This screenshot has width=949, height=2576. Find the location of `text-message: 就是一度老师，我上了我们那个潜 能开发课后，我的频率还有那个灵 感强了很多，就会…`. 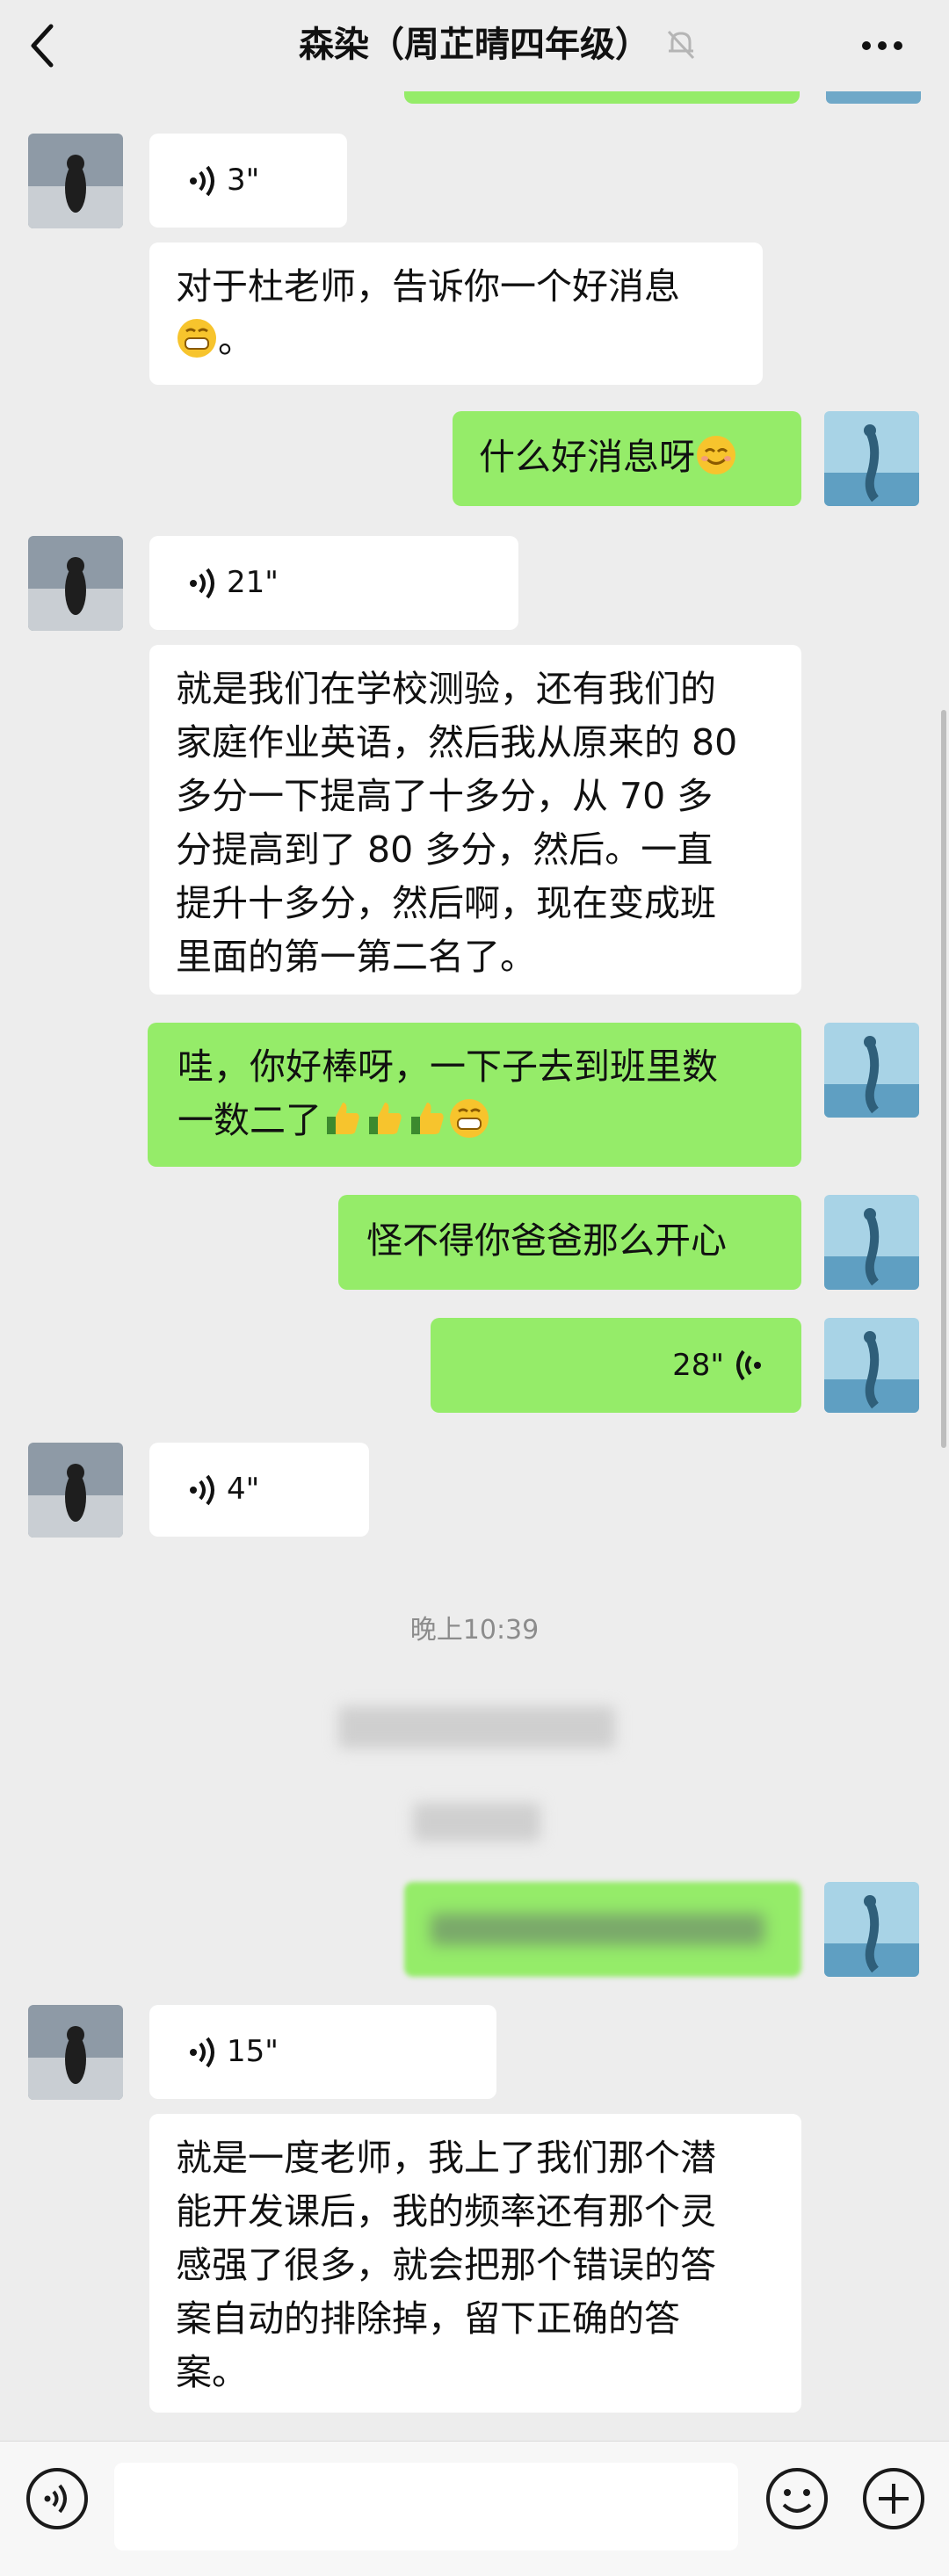

text-message: 就是一度老师，我上了我们那个潜 能开发课后，我的频率还有那个灵 感强了很多，就会… is located at coordinates (475, 2263).